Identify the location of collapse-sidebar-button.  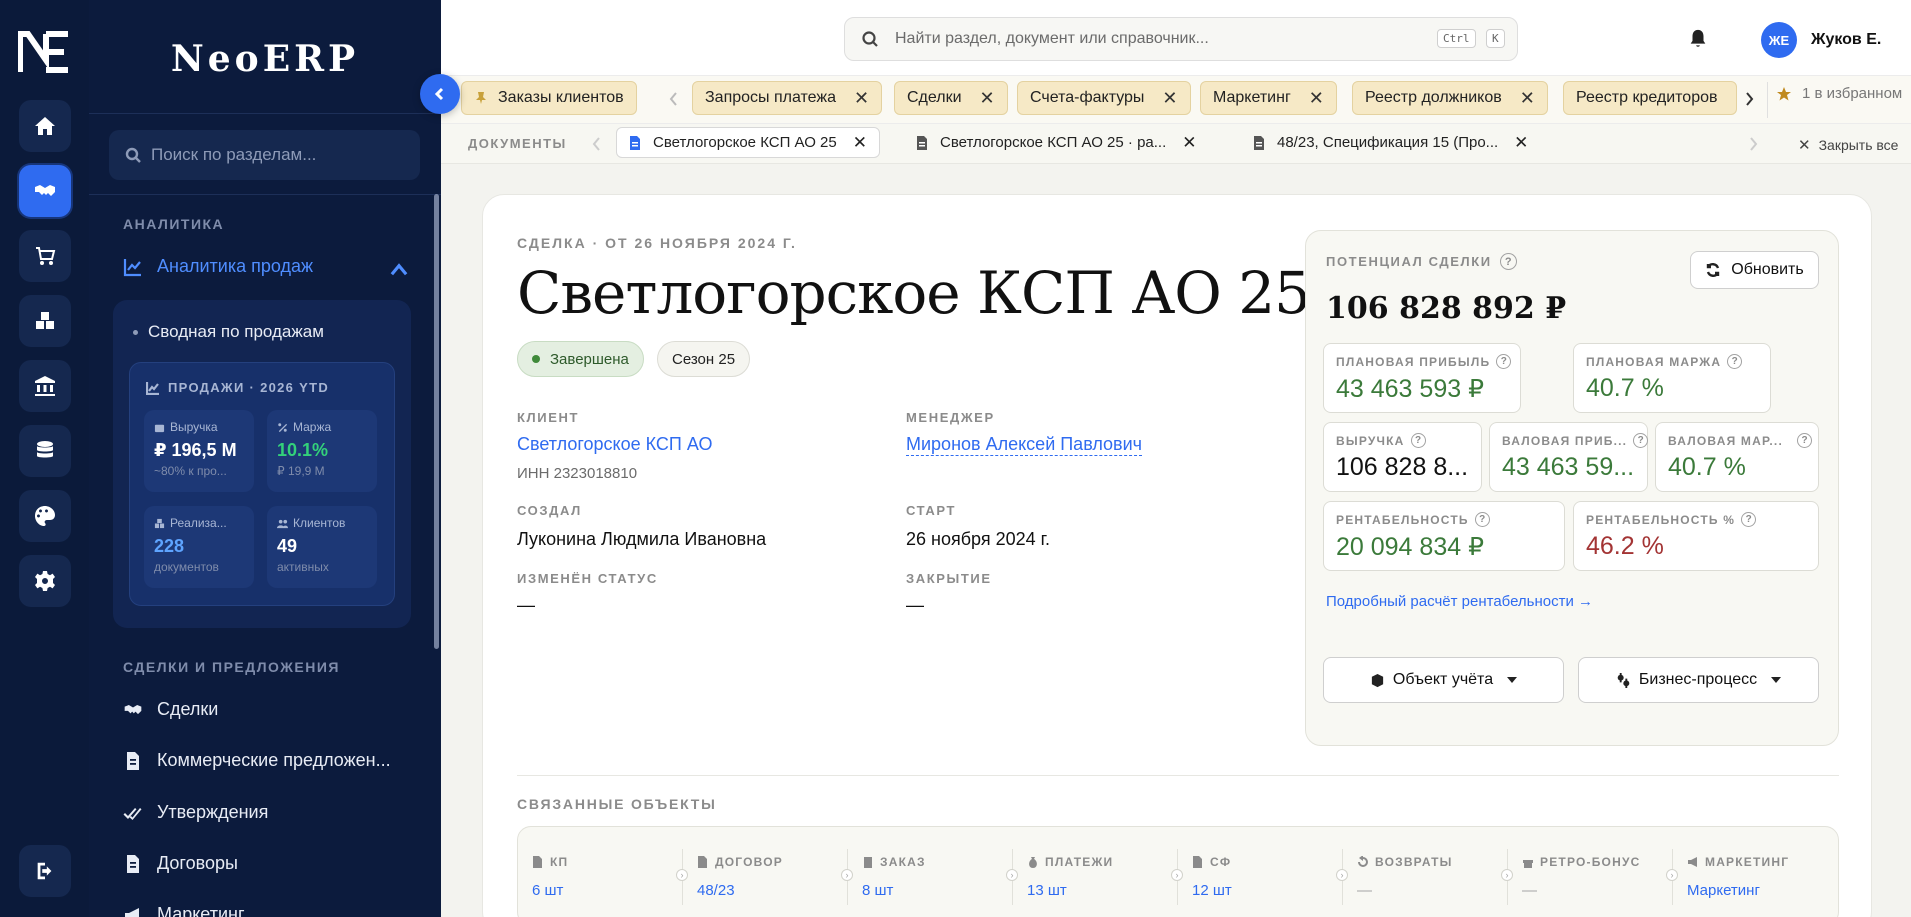
(440, 94).